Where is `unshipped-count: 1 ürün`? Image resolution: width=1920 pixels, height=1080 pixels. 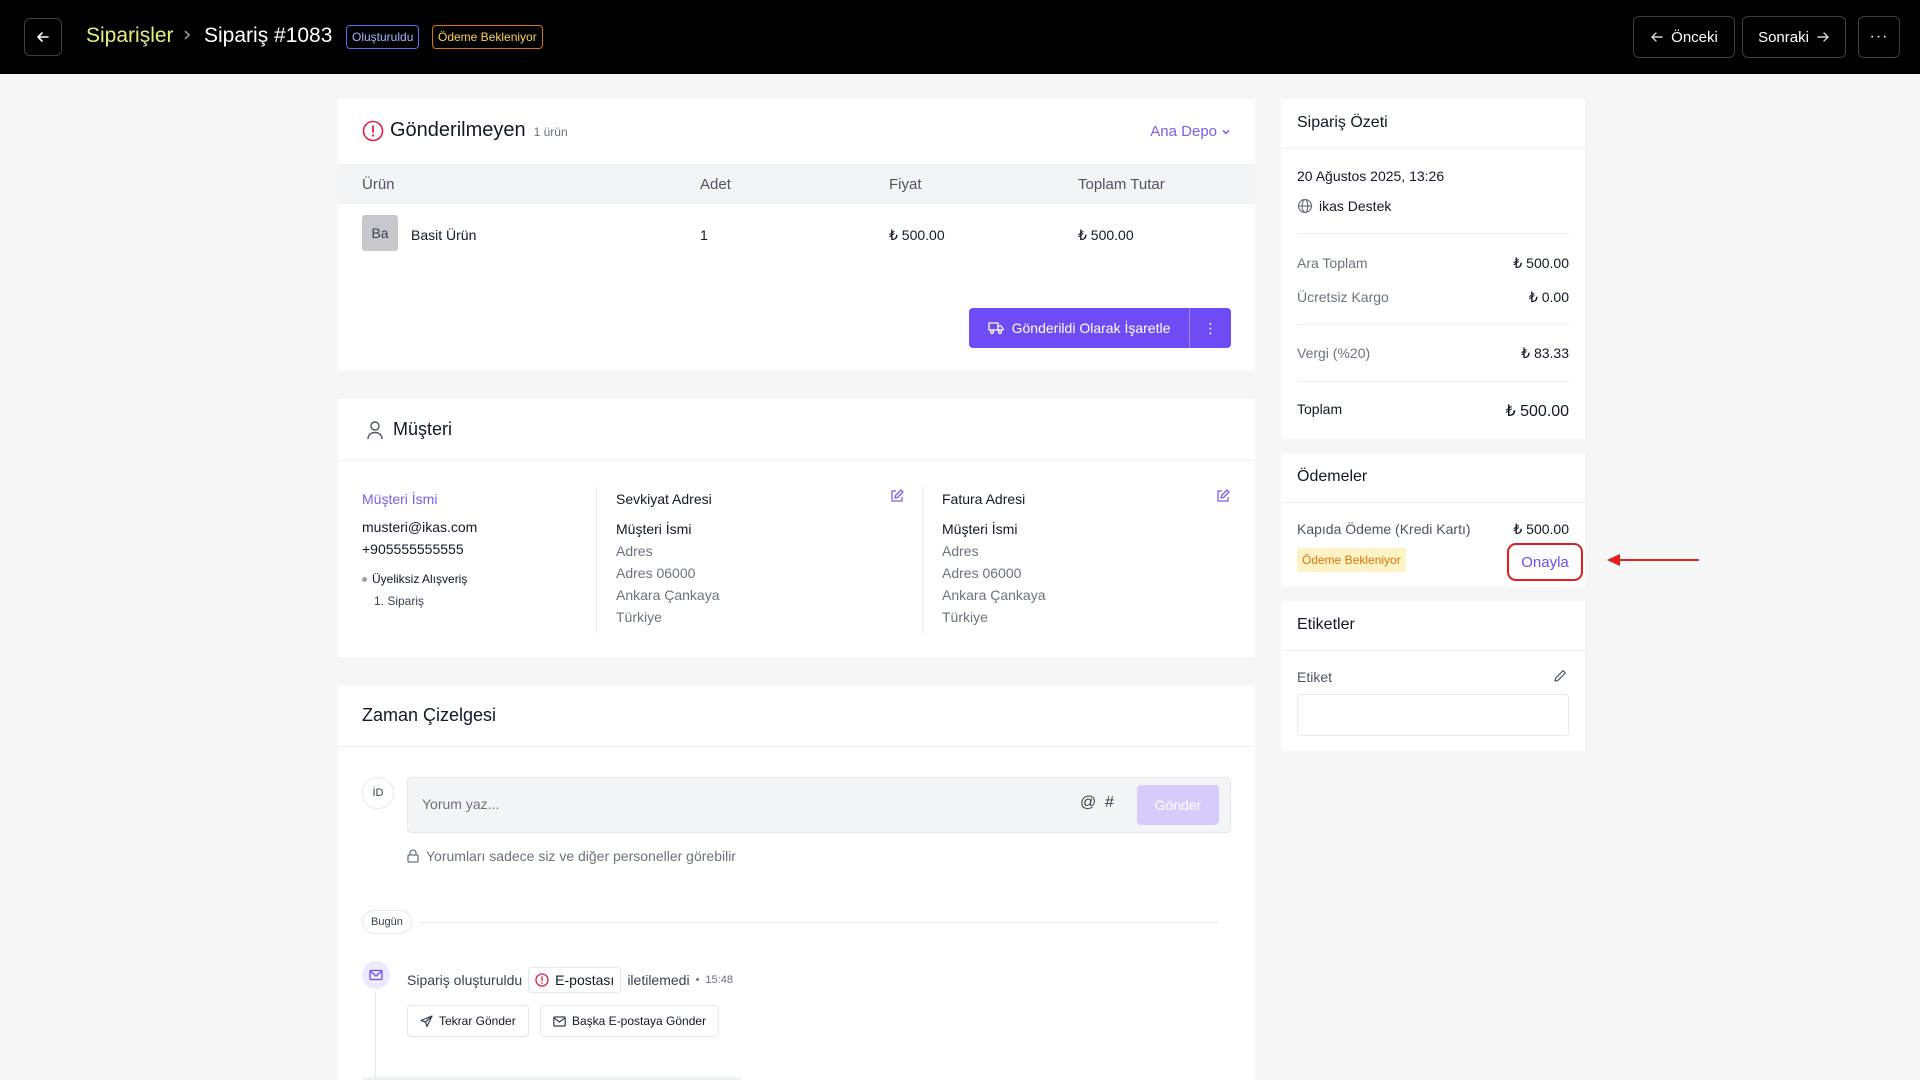
unshipped-count: 1 ürün is located at coordinates (550, 132).